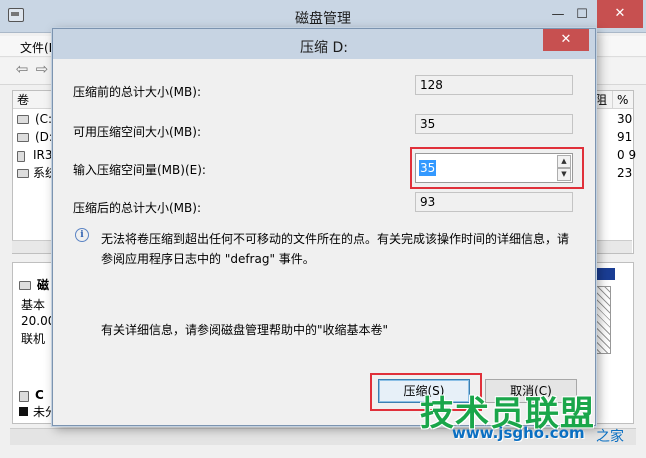 The width and height of the screenshot is (646, 458). I want to click on dialog-titlebar: 压缩 D: ✕, so click(324, 44).